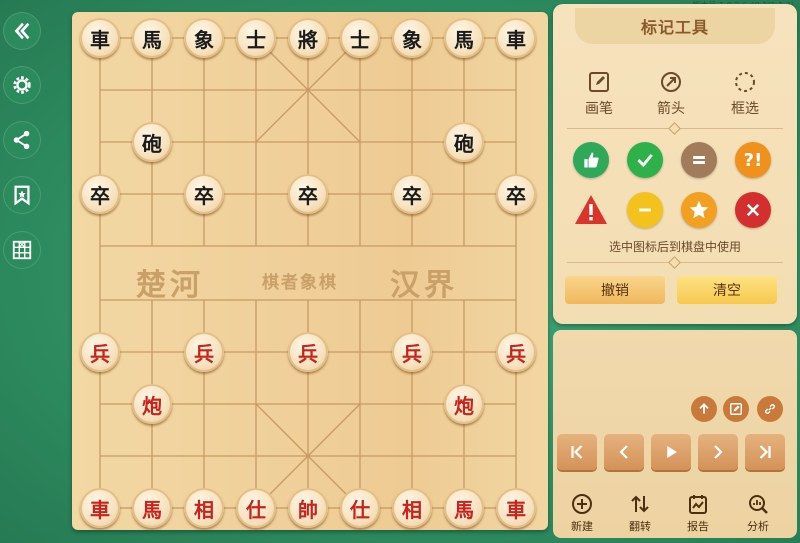 The image size is (800, 543). I want to click on last-move-icon, so click(765, 452).